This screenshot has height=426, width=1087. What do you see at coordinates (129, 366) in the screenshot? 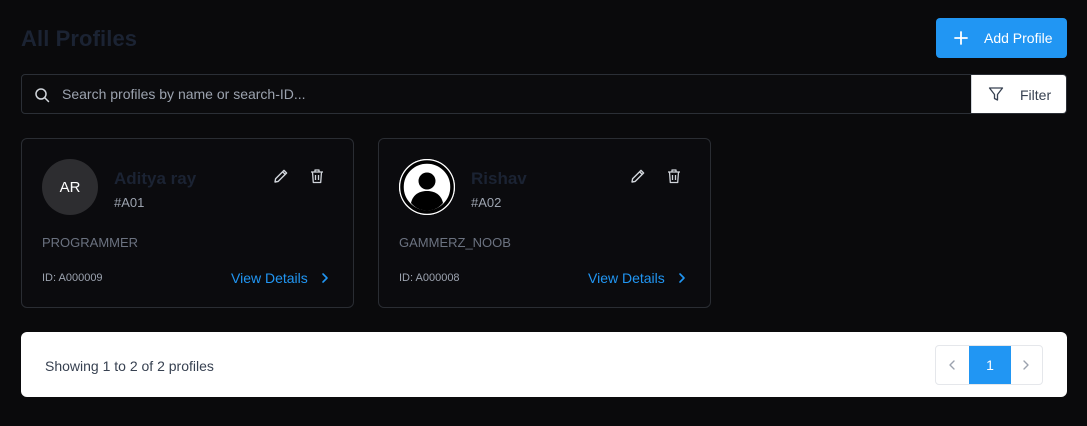
I see `pagination-summary: Showing 1 to 2 of 2 profiles` at bounding box center [129, 366].